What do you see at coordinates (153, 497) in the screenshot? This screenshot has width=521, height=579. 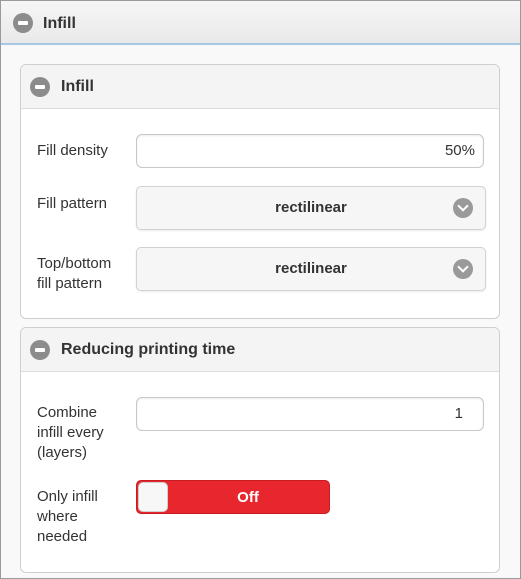 I see `toggle-knob` at bounding box center [153, 497].